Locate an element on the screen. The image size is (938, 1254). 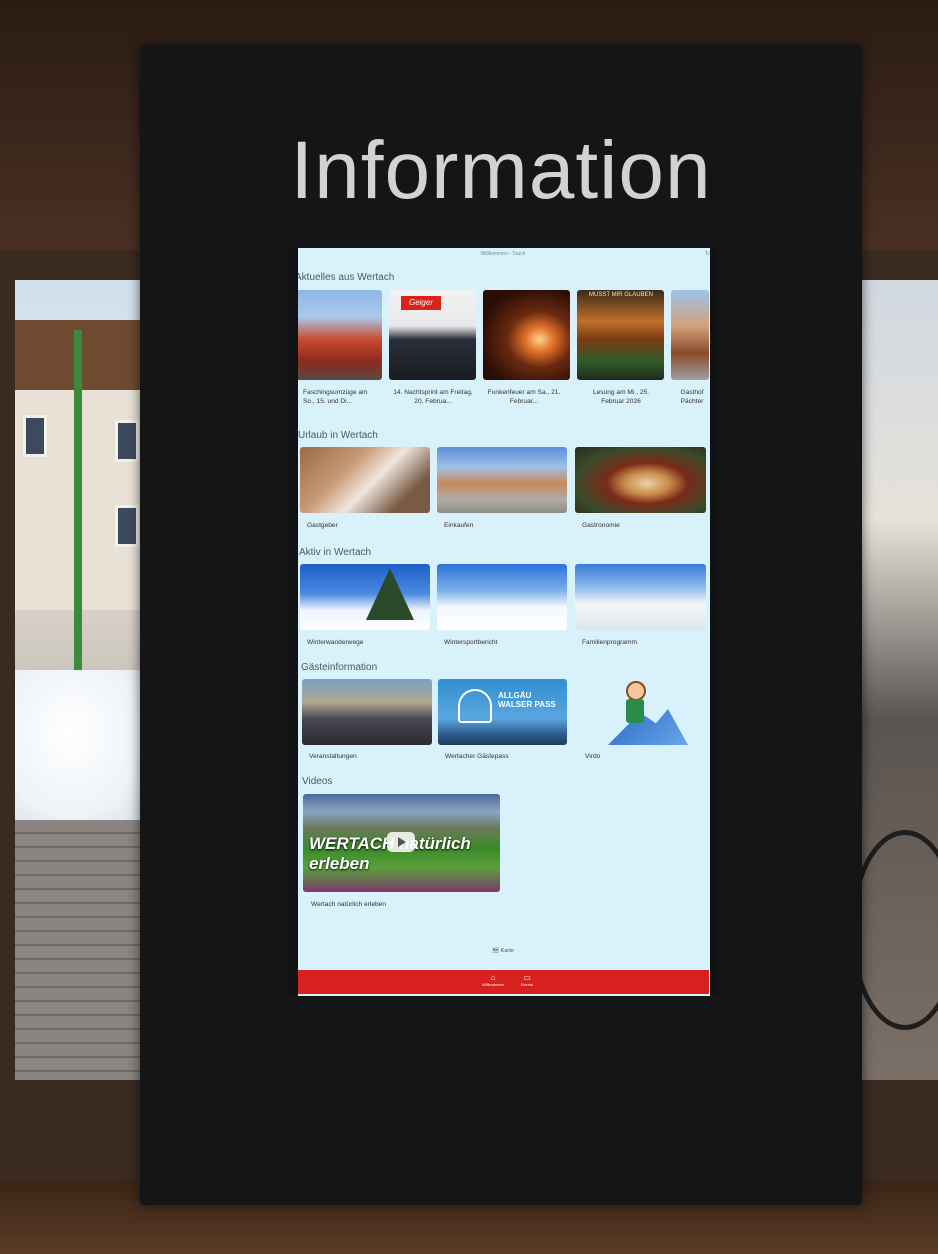
card-label: Einkaufen is located at coordinates (459, 525).